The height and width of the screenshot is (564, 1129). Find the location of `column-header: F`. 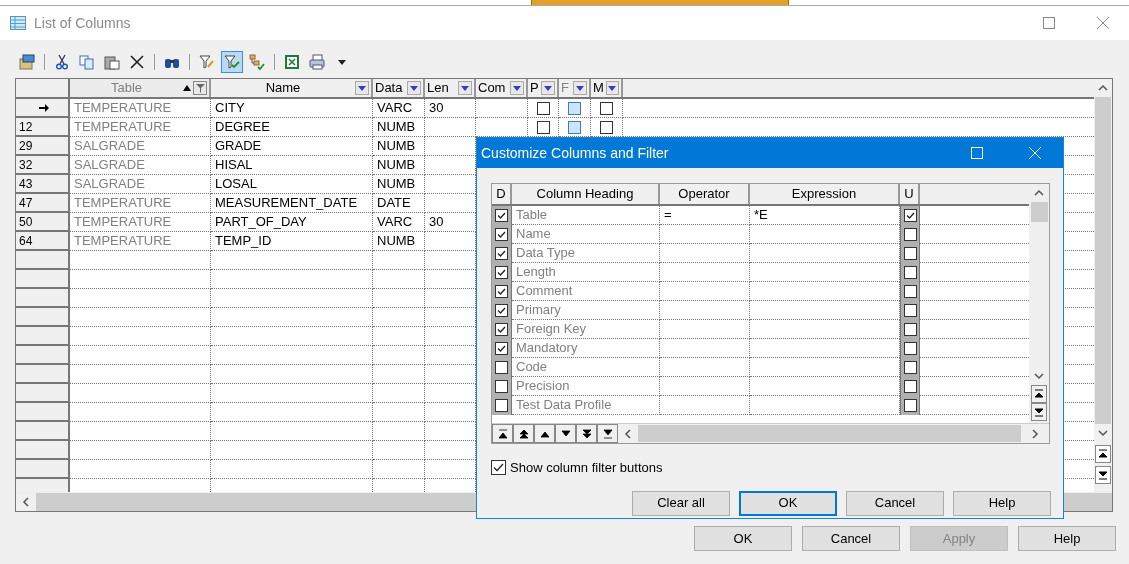

column-header: F is located at coordinates (565, 88).